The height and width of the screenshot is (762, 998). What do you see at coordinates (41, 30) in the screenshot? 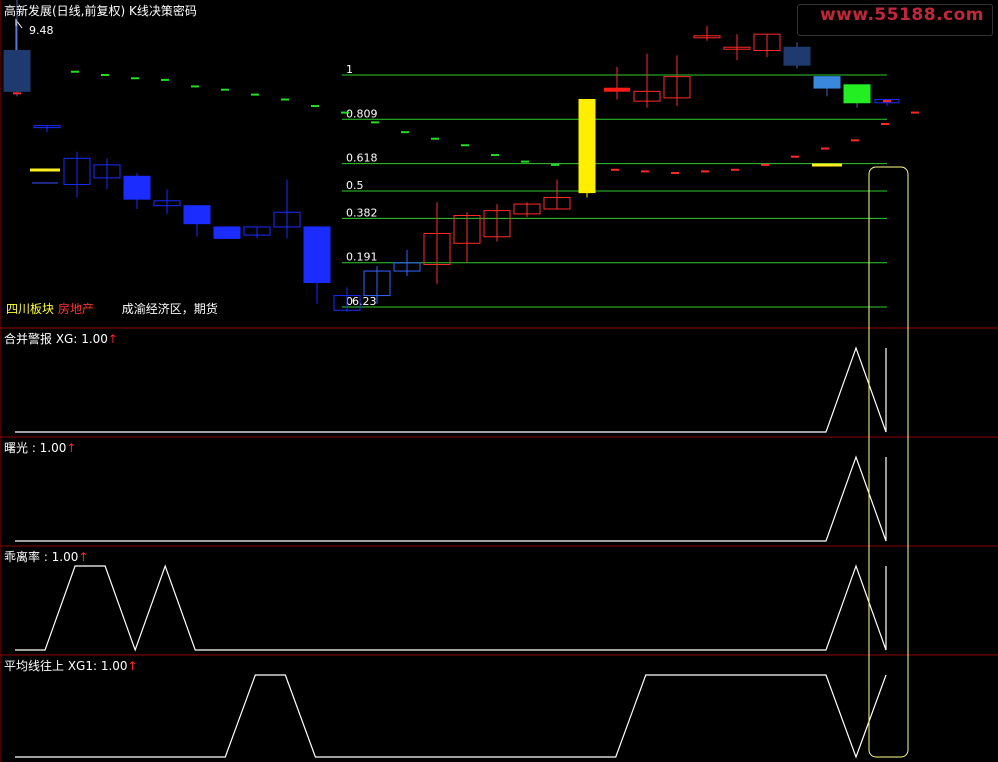
I see `high-price-label: 9.48` at bounding box center [41, 30].